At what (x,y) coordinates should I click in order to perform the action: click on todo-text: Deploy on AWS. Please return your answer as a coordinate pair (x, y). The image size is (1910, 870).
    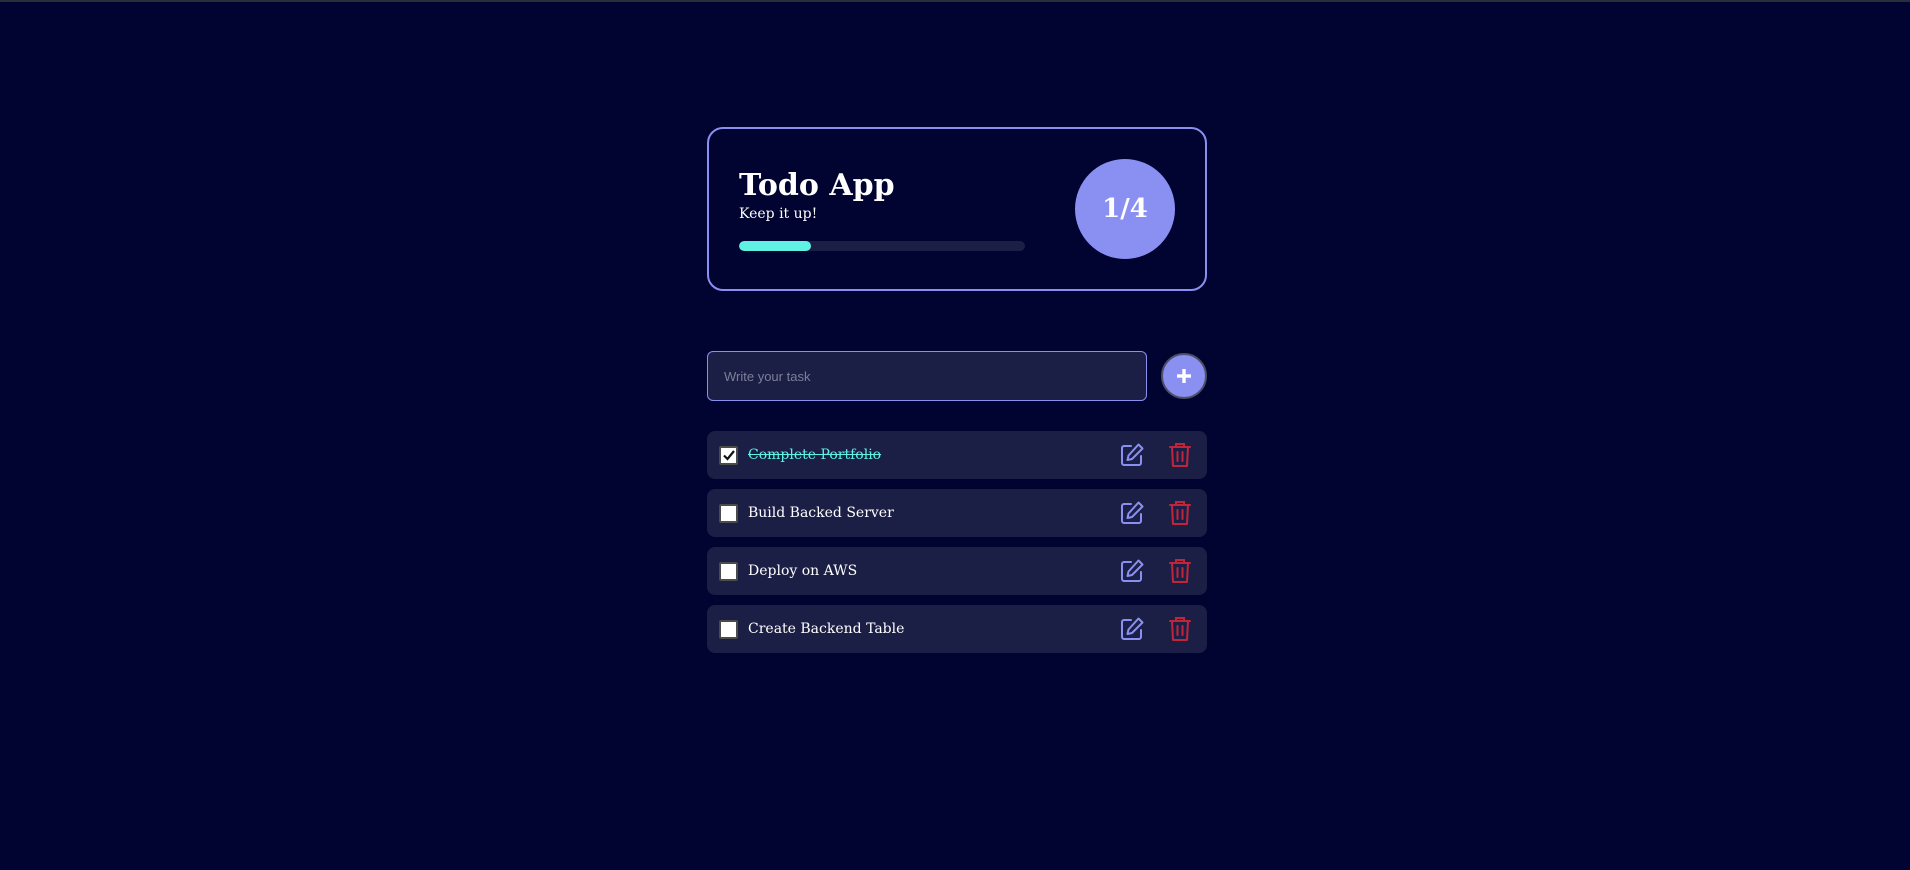
    Looking at the image, I should click on (803, 571).